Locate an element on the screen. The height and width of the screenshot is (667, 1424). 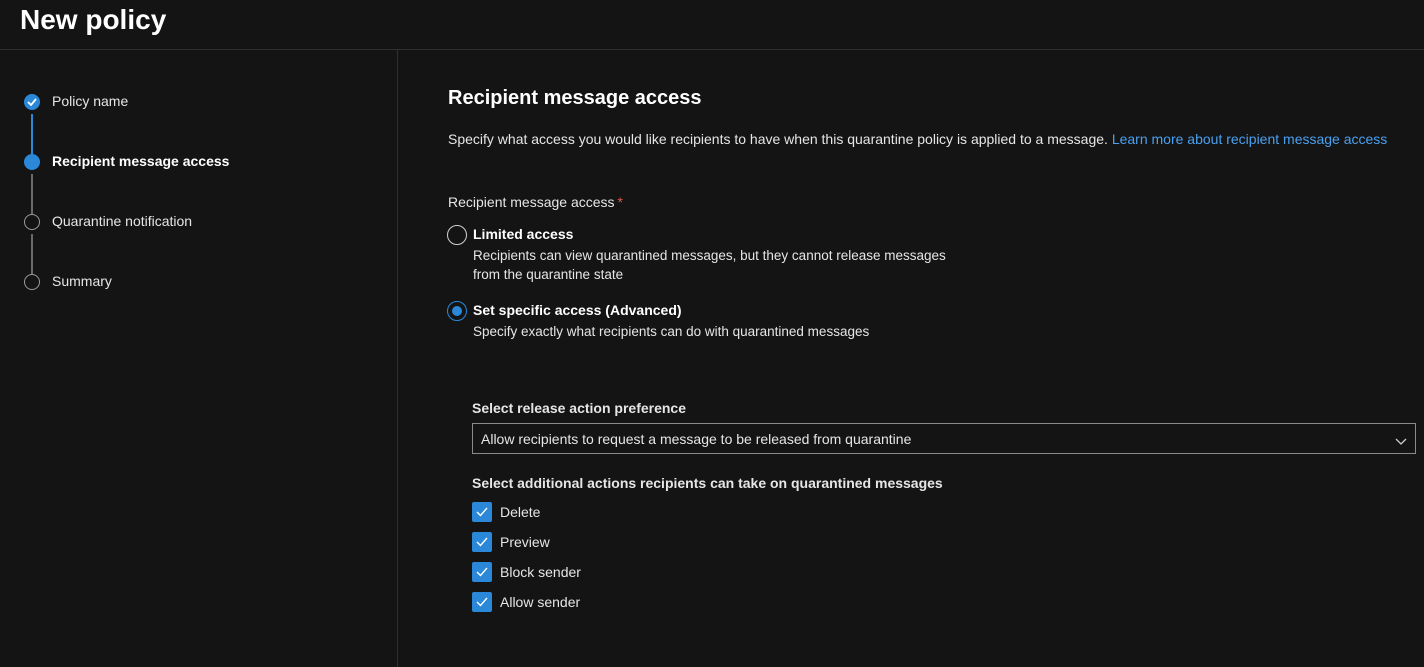
wizard-step-label: Summary is located at coordinates (82, 281).